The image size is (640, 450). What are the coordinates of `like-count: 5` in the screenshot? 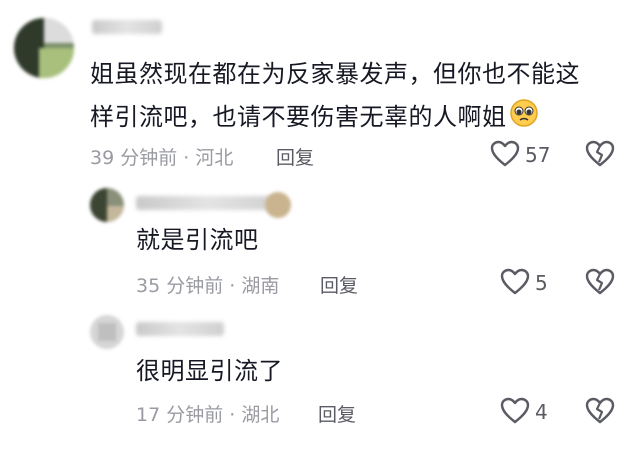 It's located at (541, 283).